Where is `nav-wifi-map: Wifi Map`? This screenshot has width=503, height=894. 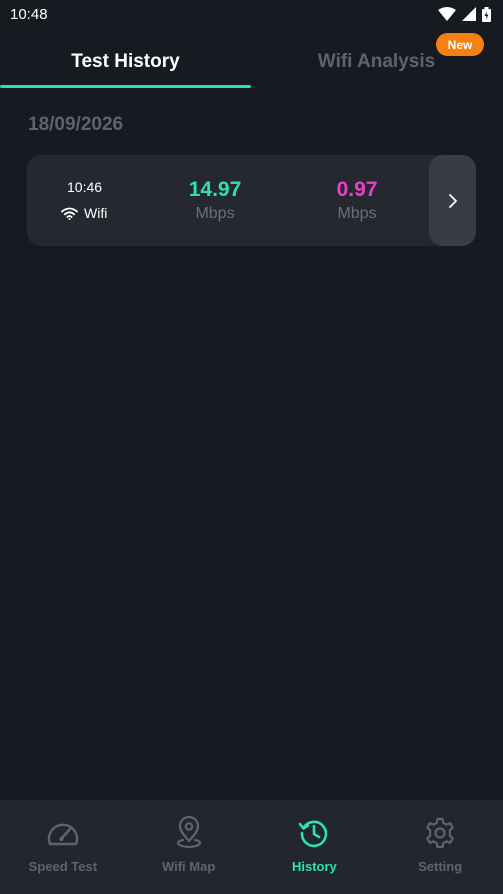
nav-wifi-map: Wifi Map is located at coordinates (189, 847).